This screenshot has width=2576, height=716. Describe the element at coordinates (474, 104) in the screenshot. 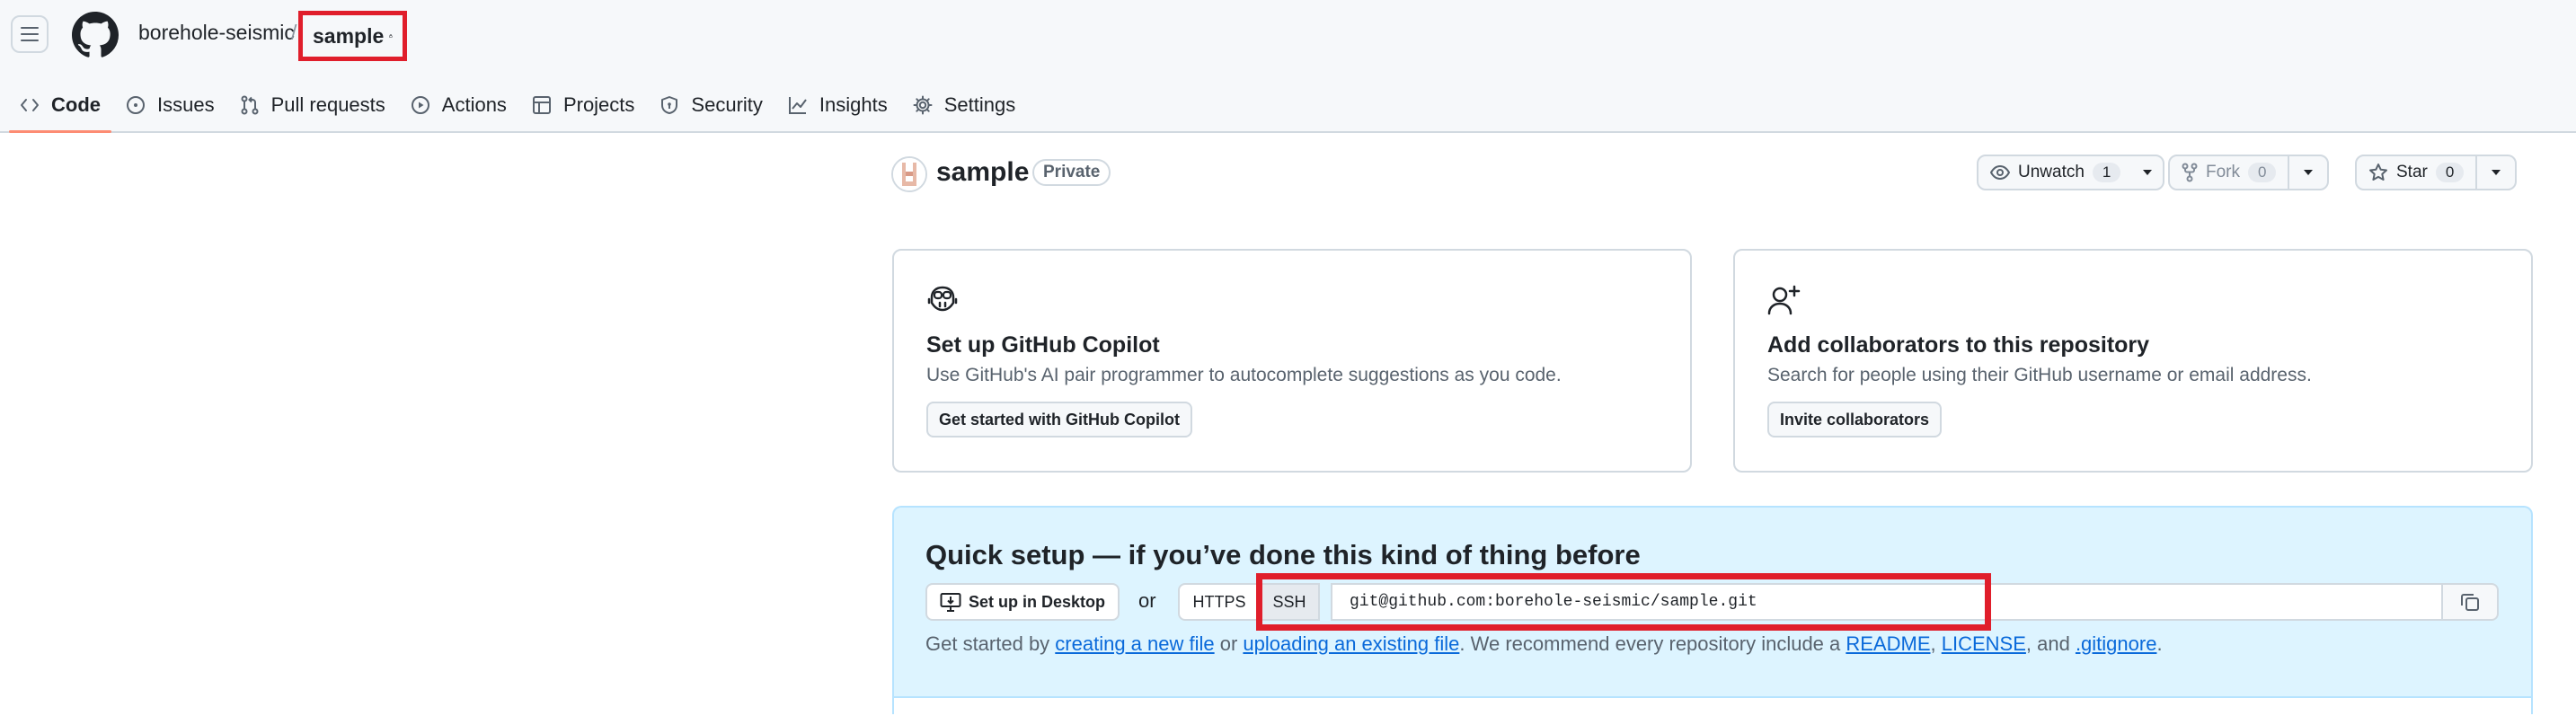

I see `tab-actions-label: Actions` at that location.